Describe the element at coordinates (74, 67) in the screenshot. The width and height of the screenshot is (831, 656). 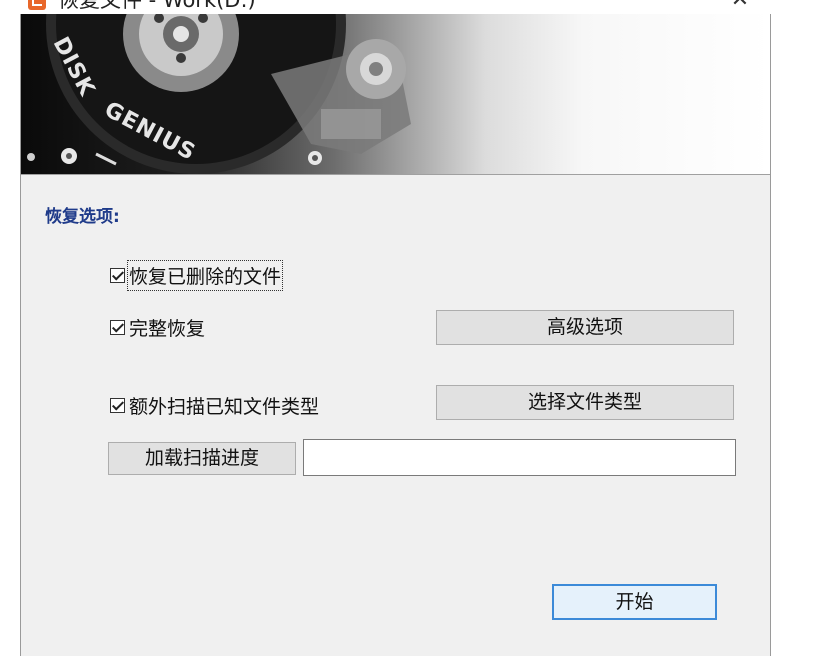
I see `svg-text: DISK` at that location.